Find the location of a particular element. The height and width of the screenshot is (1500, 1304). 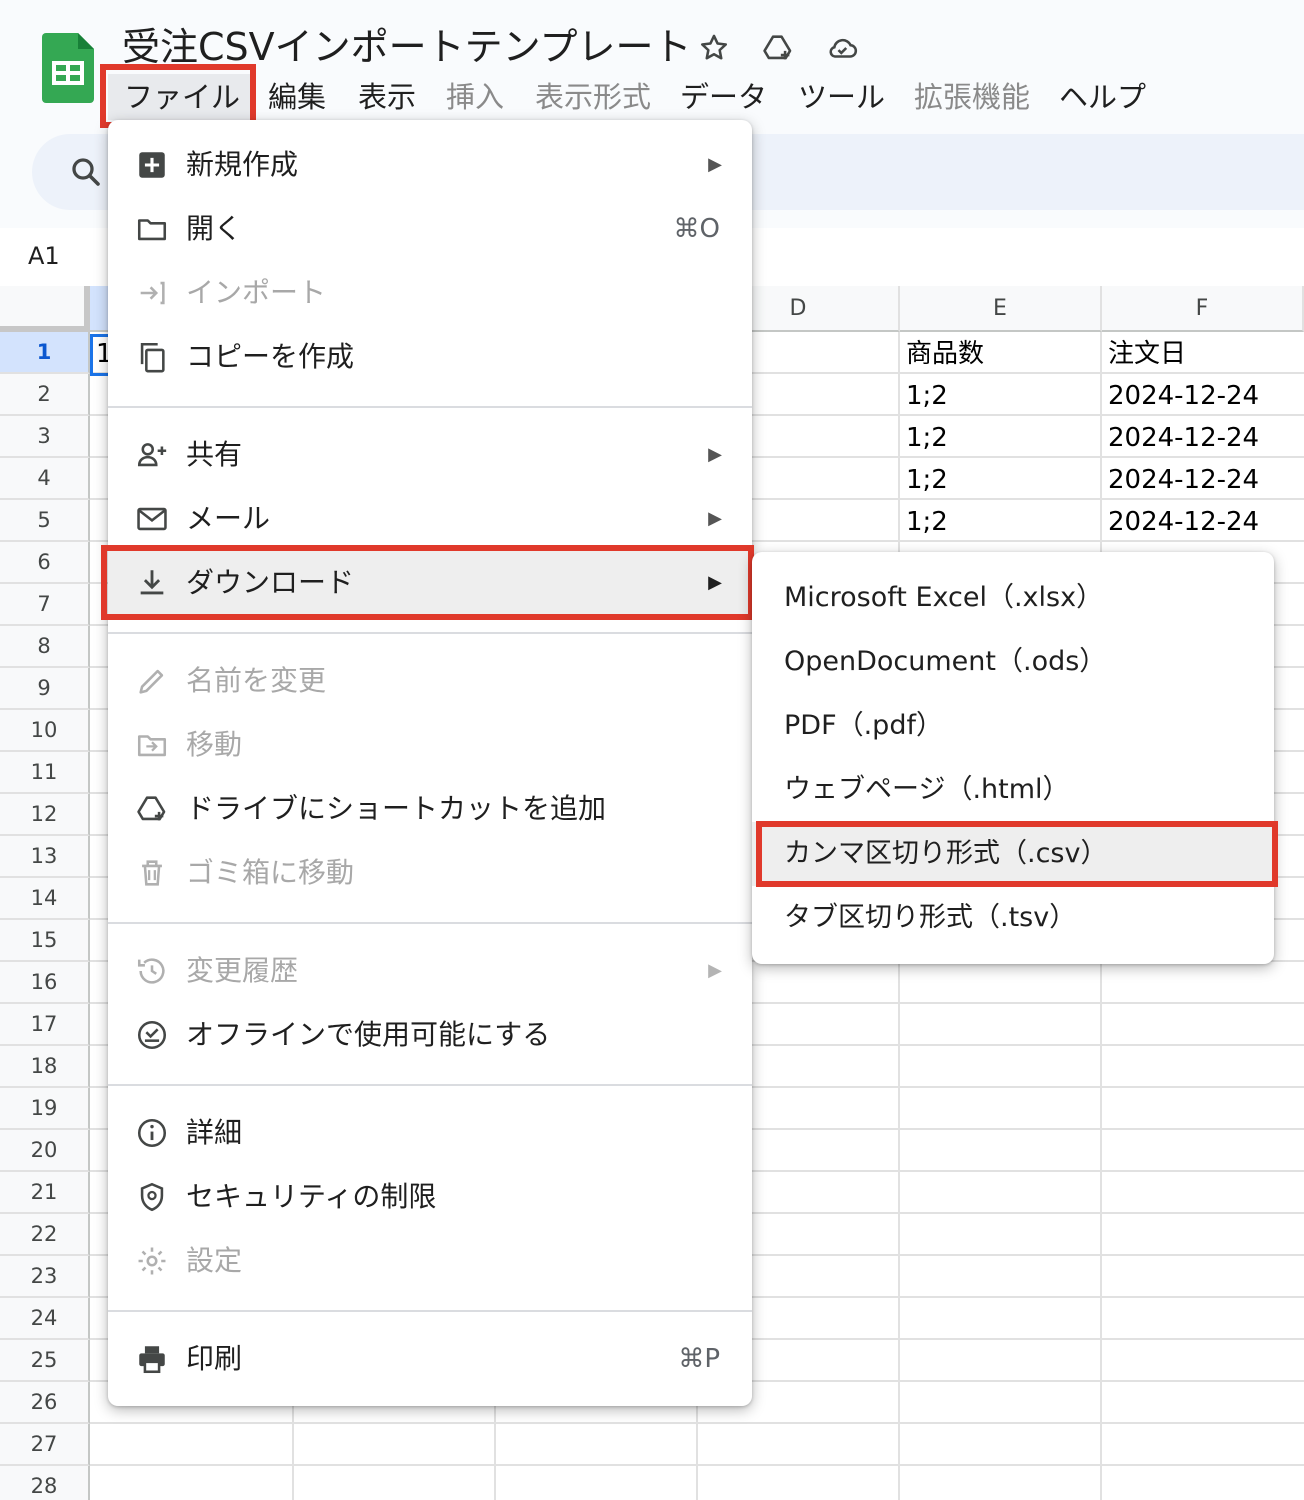

gear-icon is located at coordinates (152, 1261).